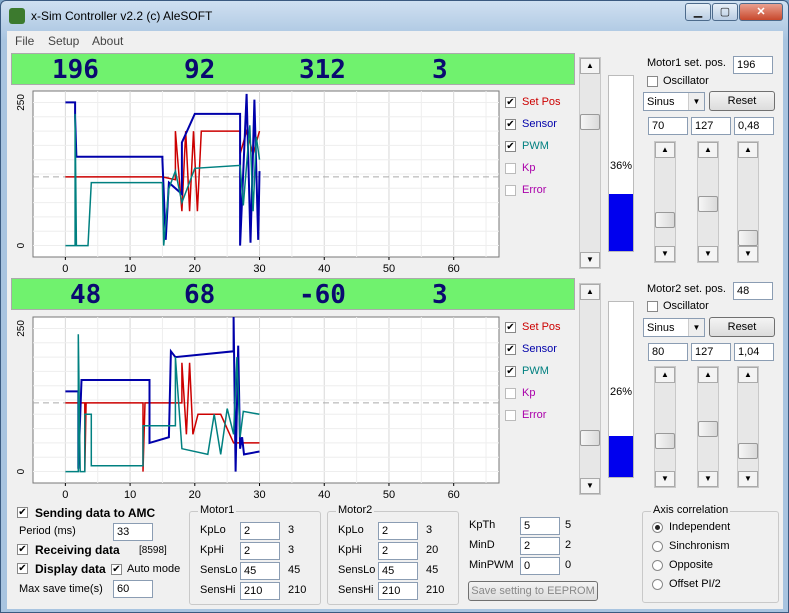 The width and height of the screenshot is (789, 613). Describe the element at coordinates (116, 569) in the screenshot. I see `auto-mode-checkbox: ✔` at that location.